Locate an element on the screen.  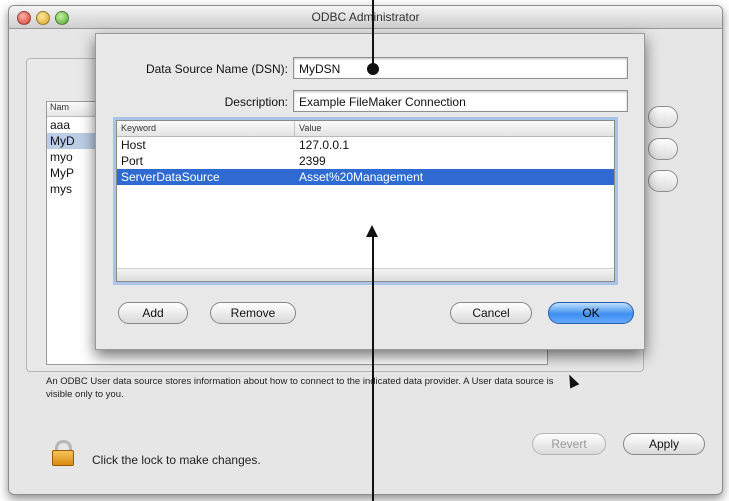
add-dsn-button is located at coordinates (663, 117).